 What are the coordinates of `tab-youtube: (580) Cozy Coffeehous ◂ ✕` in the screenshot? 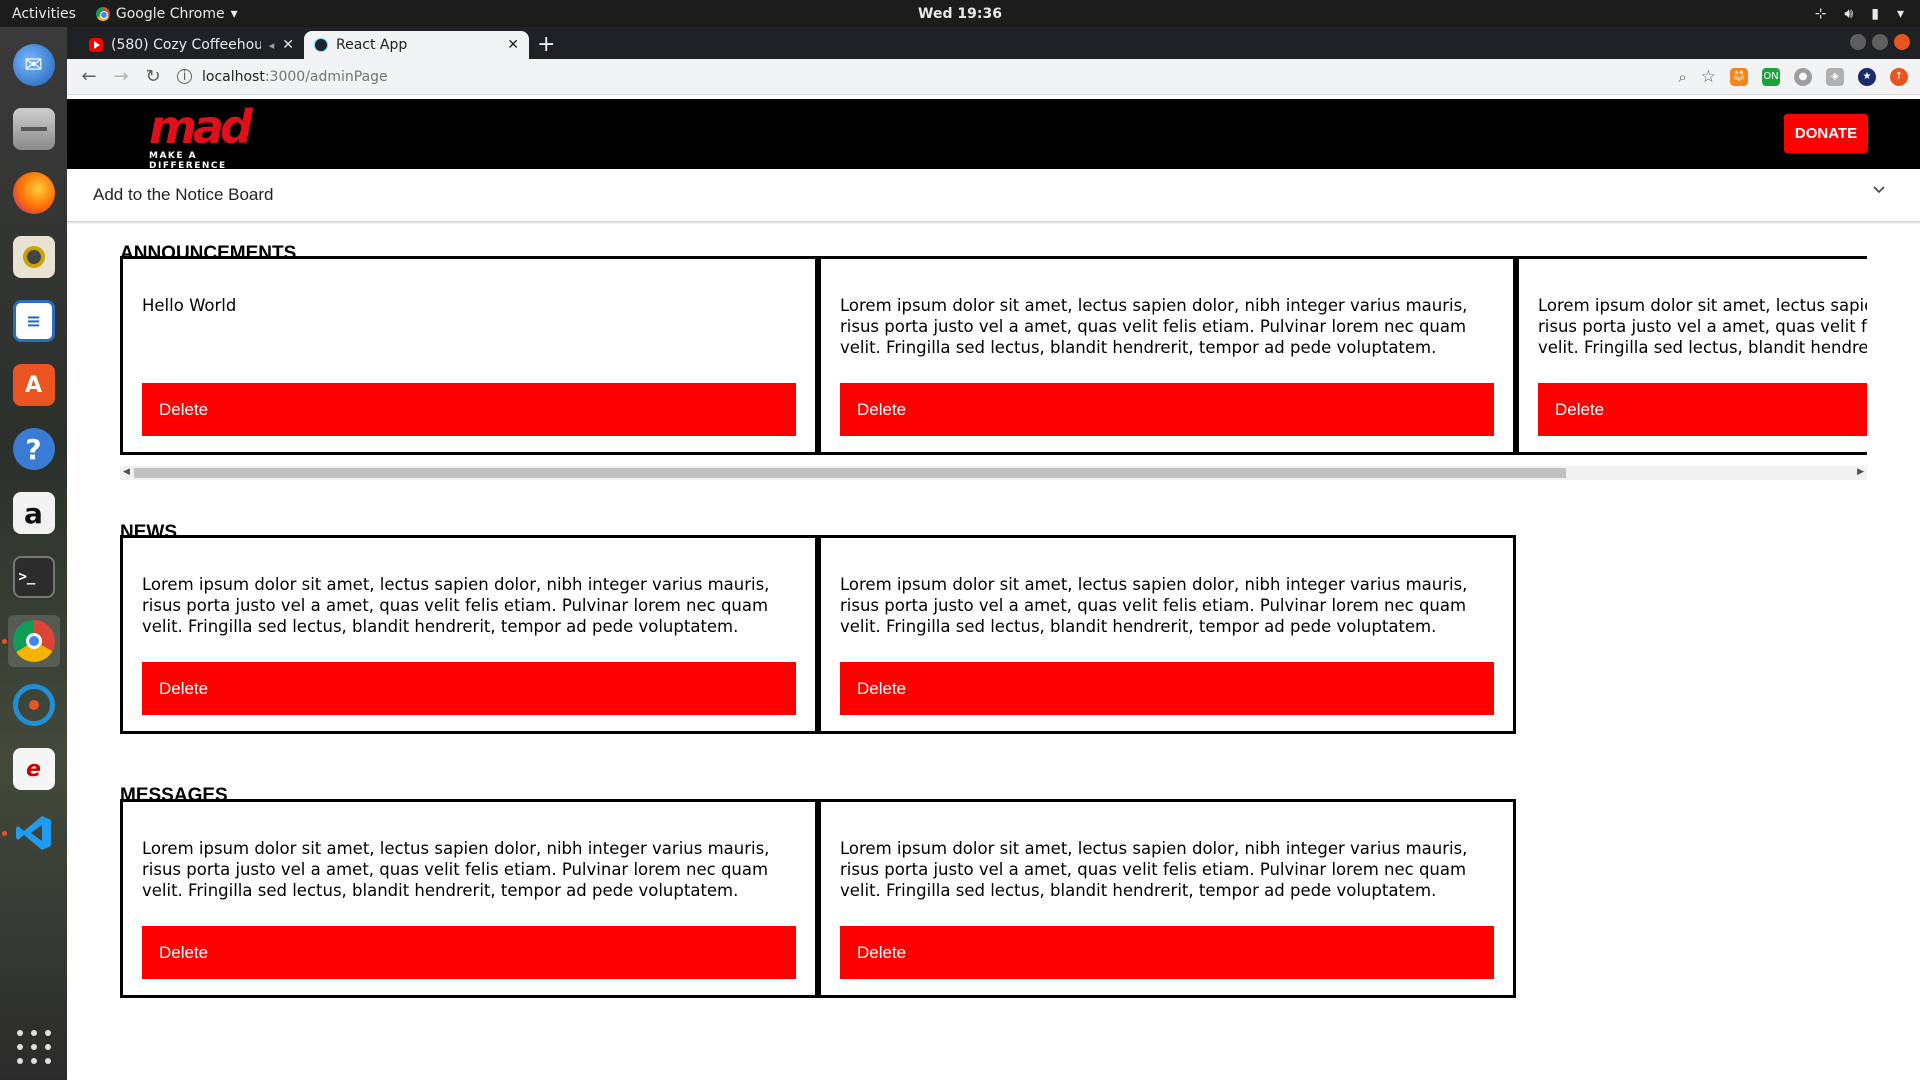 It's located at (191, 45).